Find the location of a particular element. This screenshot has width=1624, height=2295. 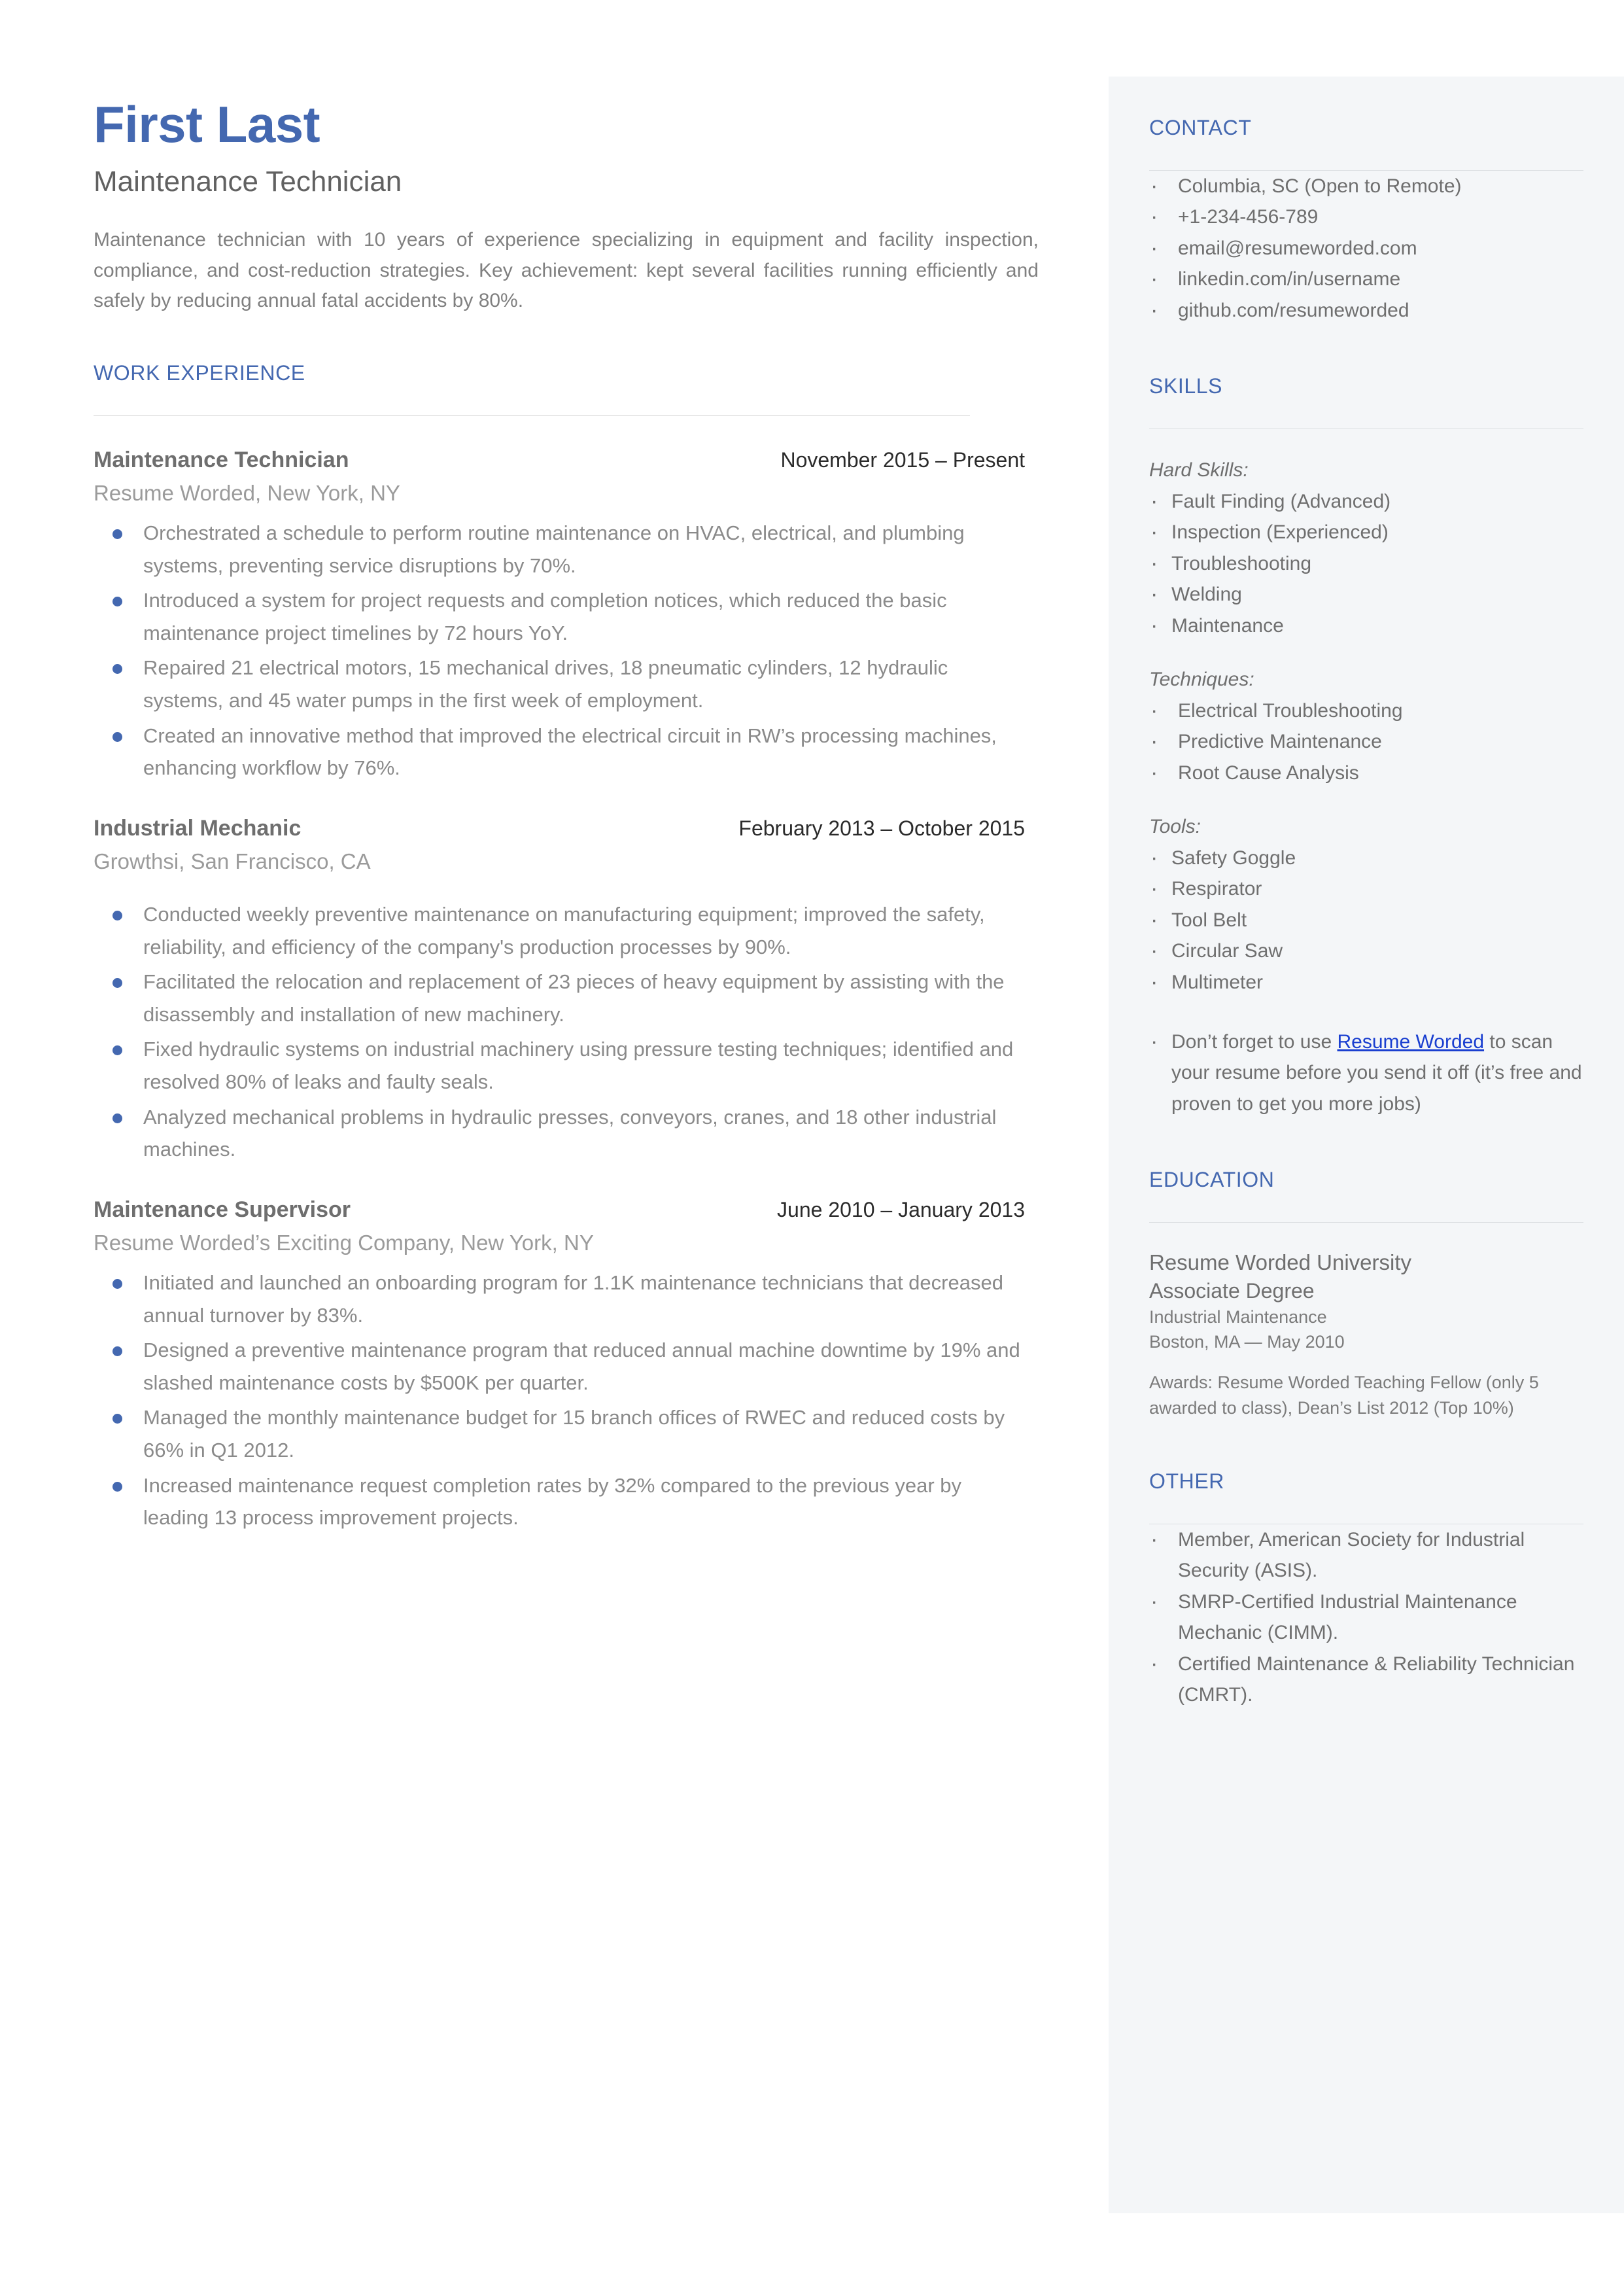

skill-item: Multimeter is located at coordinates (1366, 982).